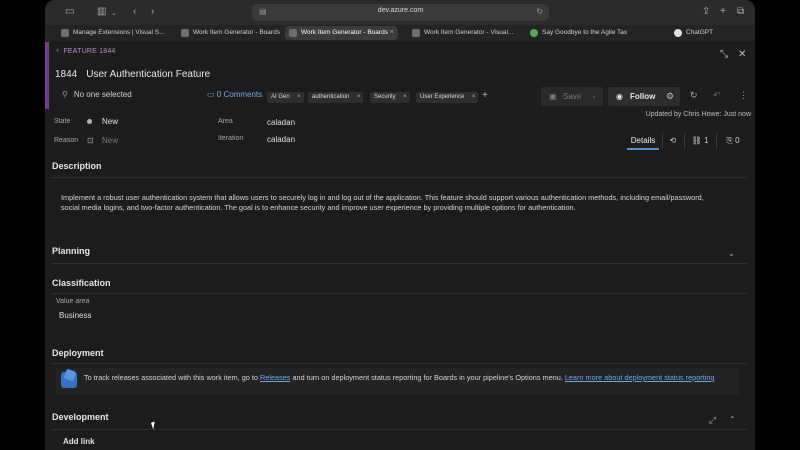 This screenshot has height=450, width=800. Describe the element at coordinates (79, 441) in the screenshot. I see `add-link-button: Add link` at that location.